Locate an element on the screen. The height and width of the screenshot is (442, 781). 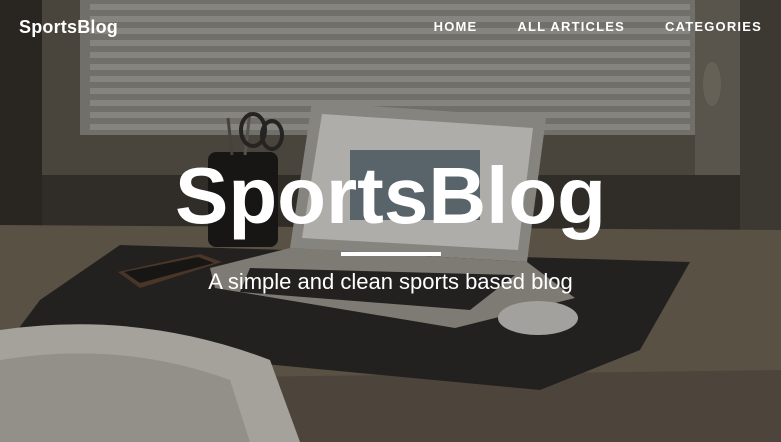
heading-divider is located at coordinates (390, 254).